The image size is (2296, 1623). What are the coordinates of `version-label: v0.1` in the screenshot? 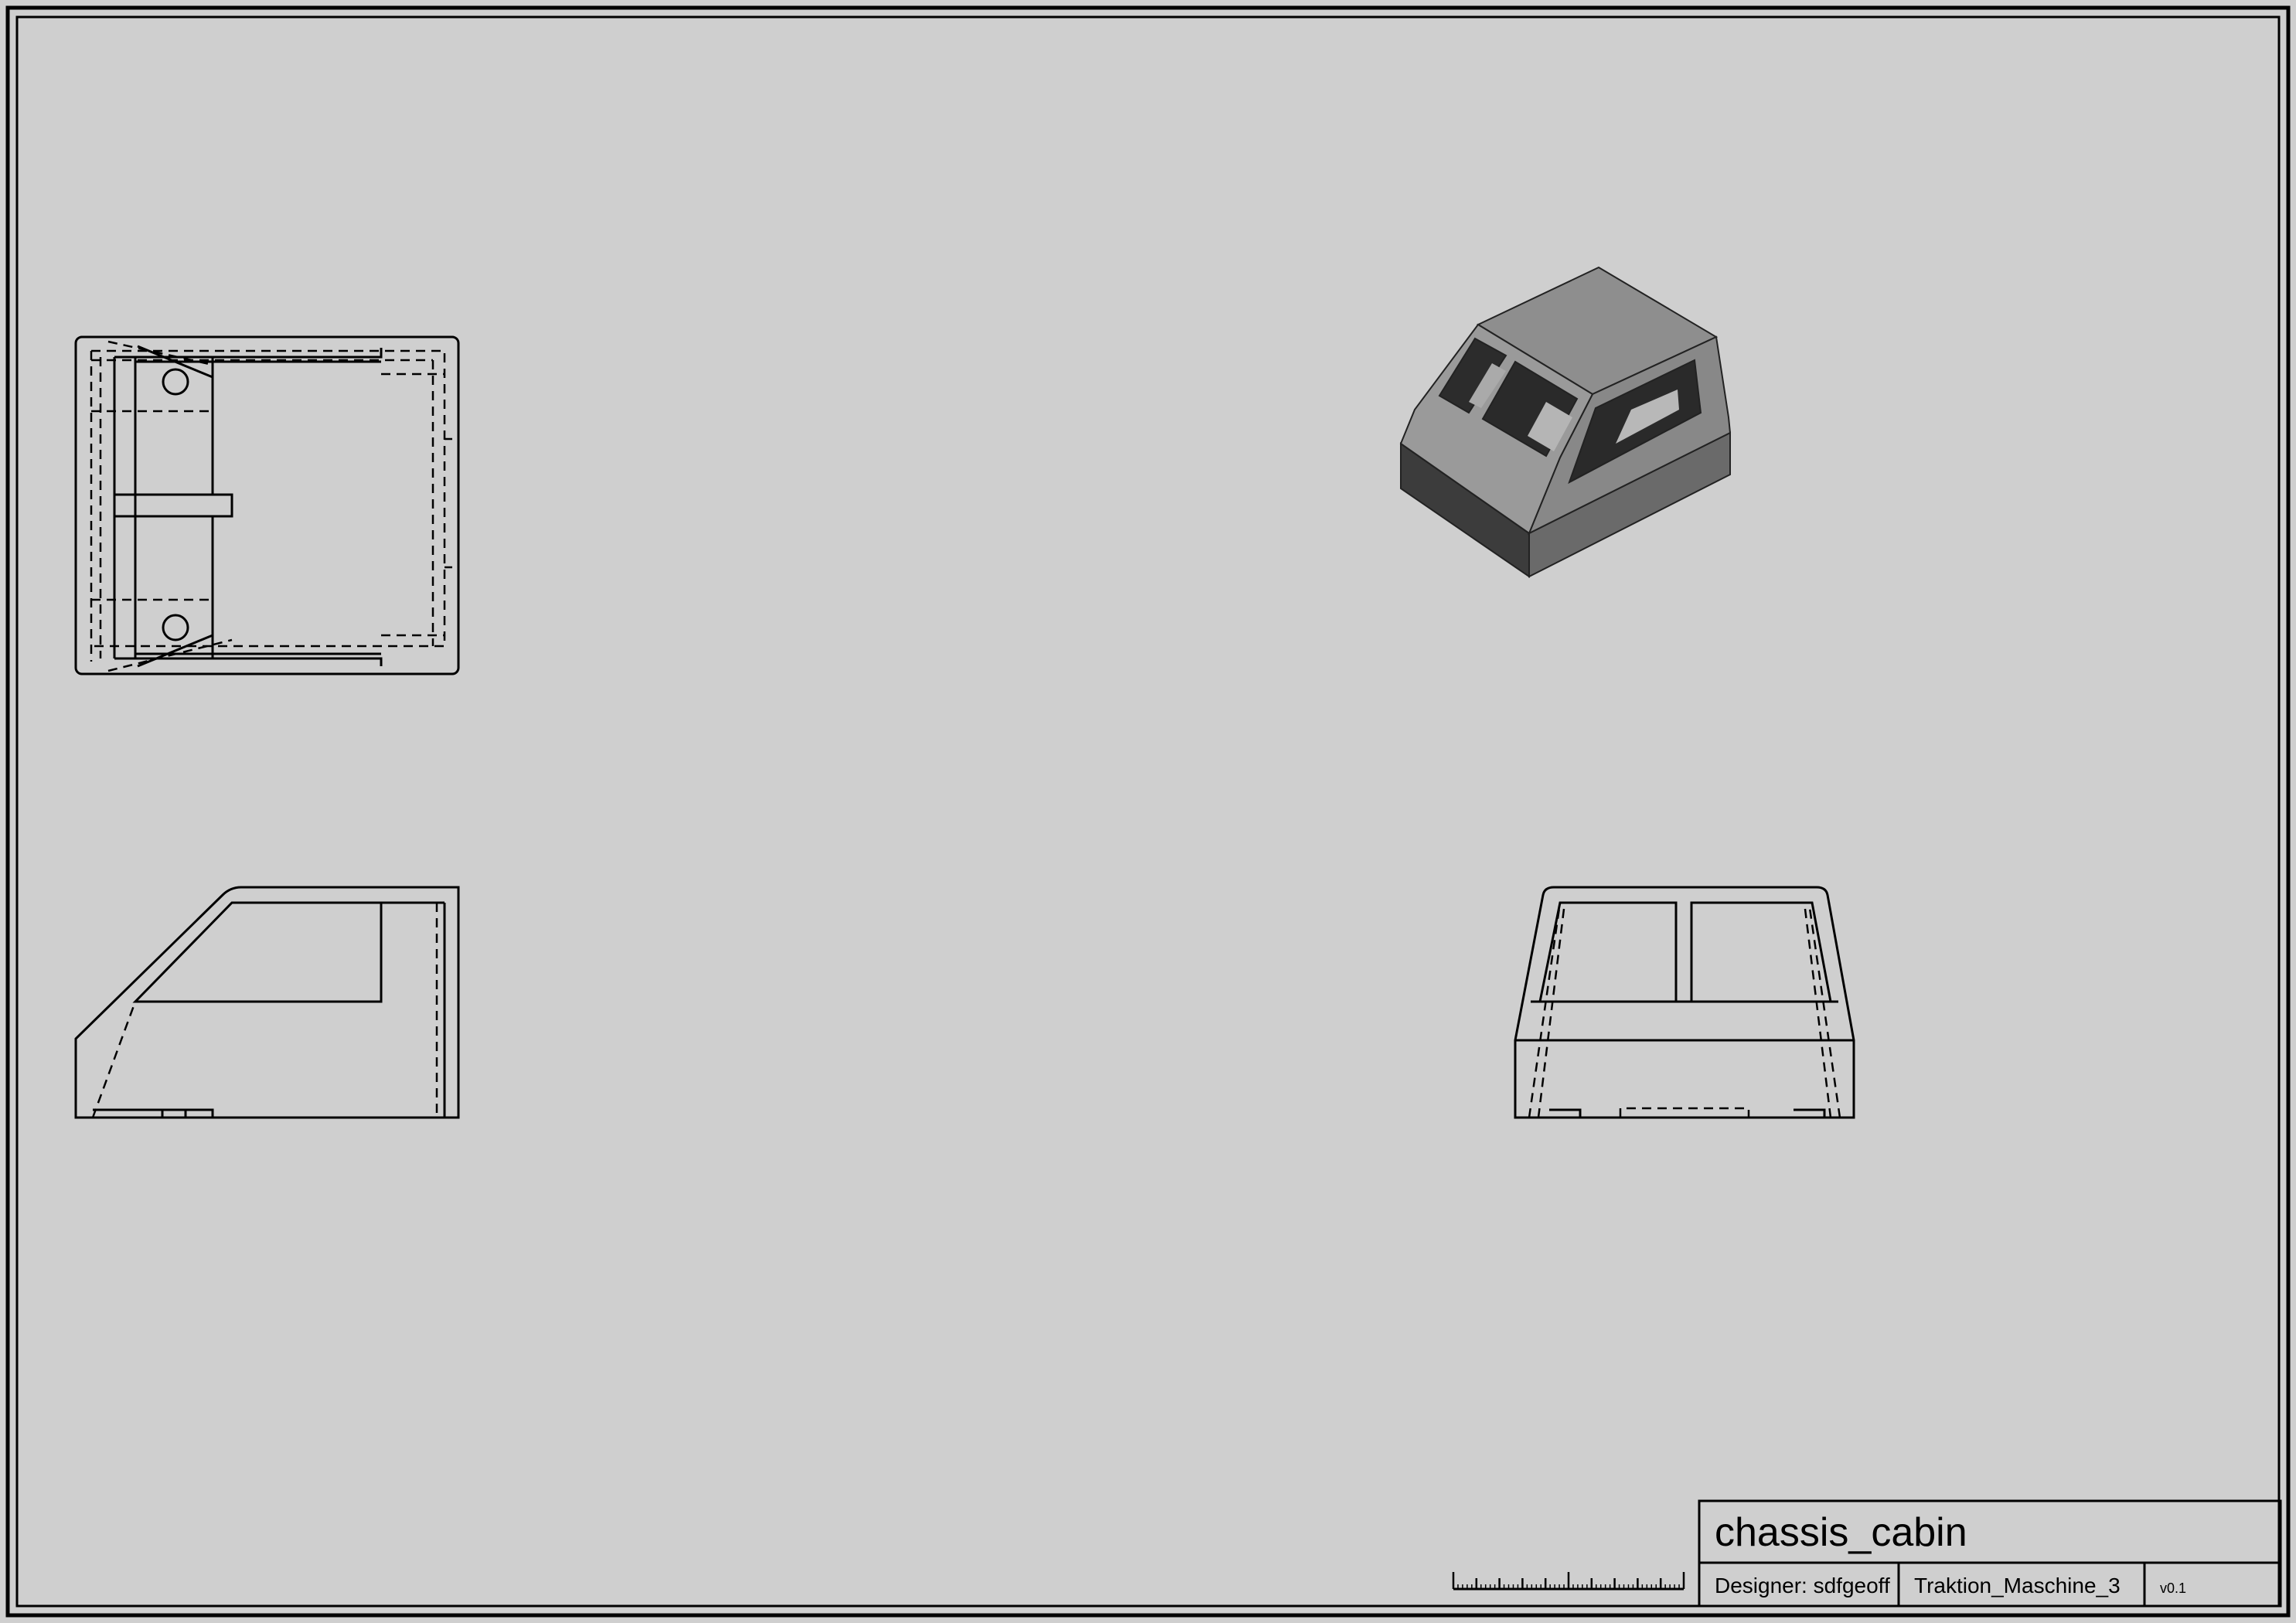 It's located at (2173, 1588).